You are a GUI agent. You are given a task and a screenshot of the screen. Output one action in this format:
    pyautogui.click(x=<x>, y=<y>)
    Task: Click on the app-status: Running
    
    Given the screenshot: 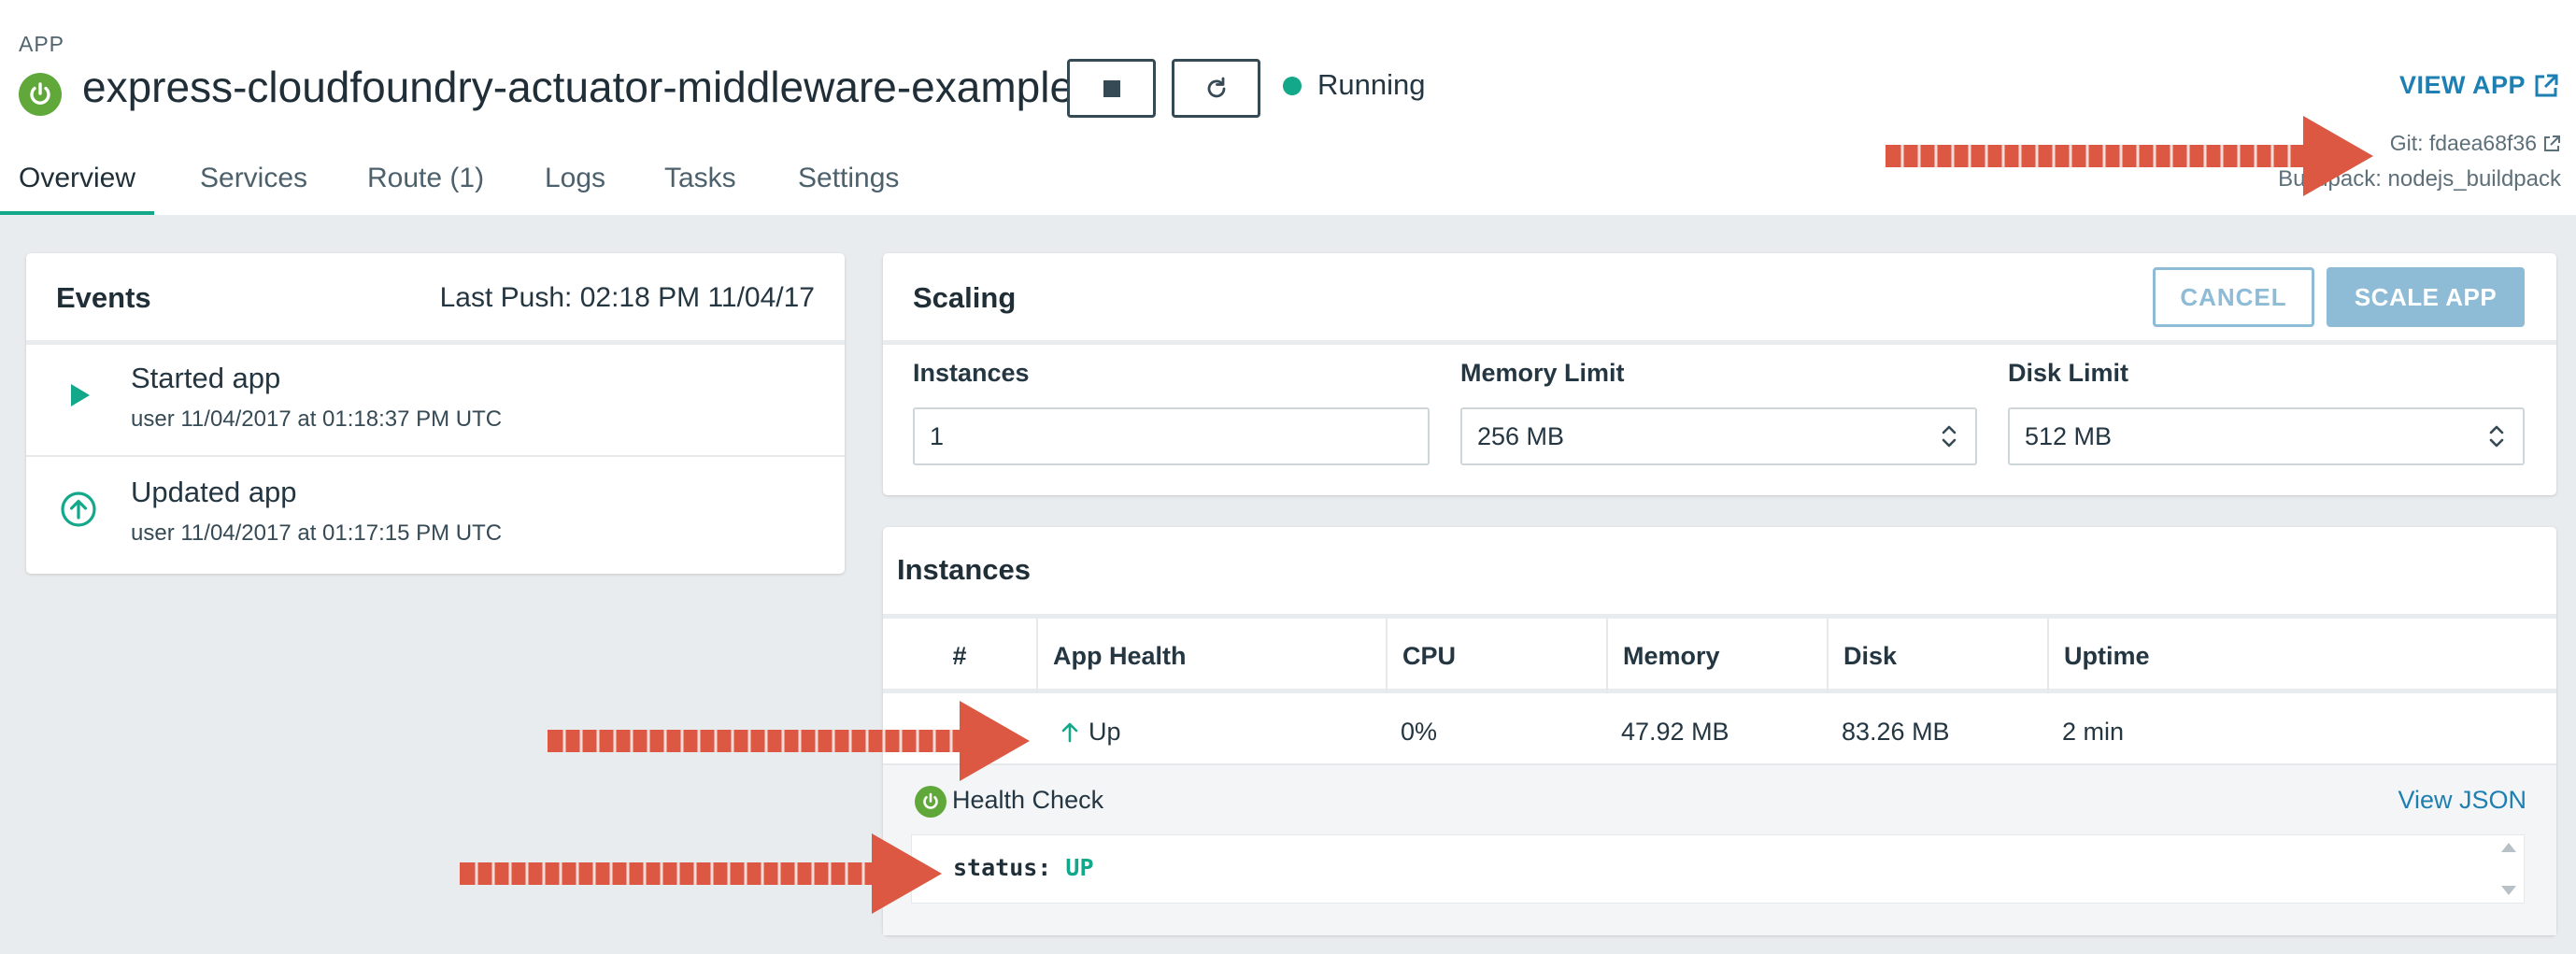 What is the action you would take?
    pyautogui.click(x=1372, y=84)
    